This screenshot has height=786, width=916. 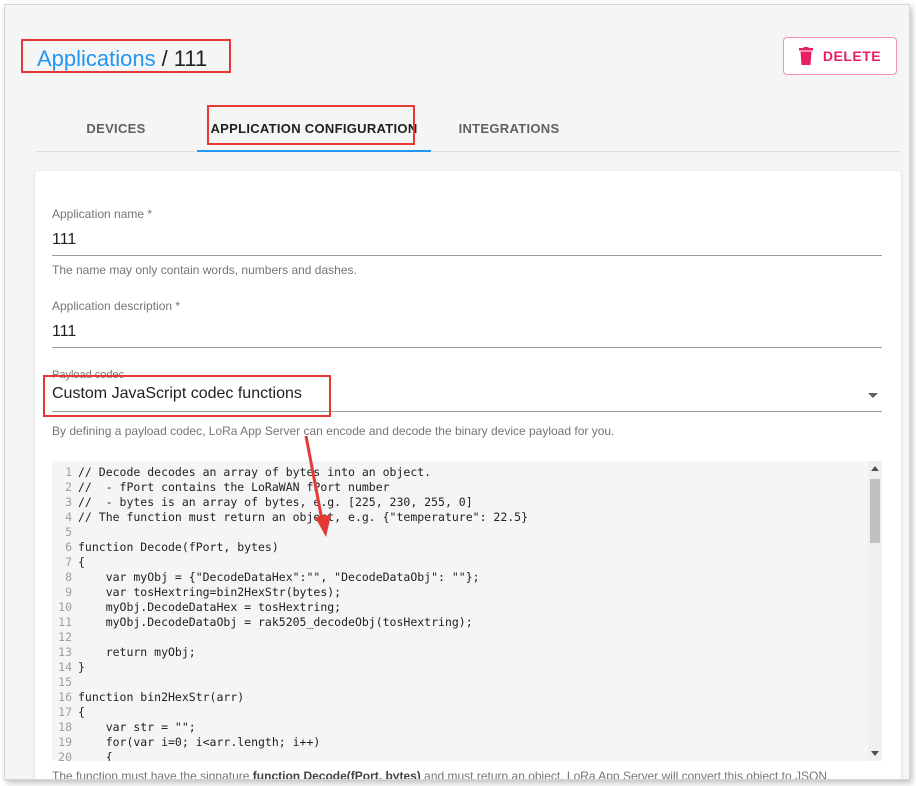 What do you see at coordinates (68, 502) in the screenshot?
I see `line-number: 3` at bounding box center [68, 502].